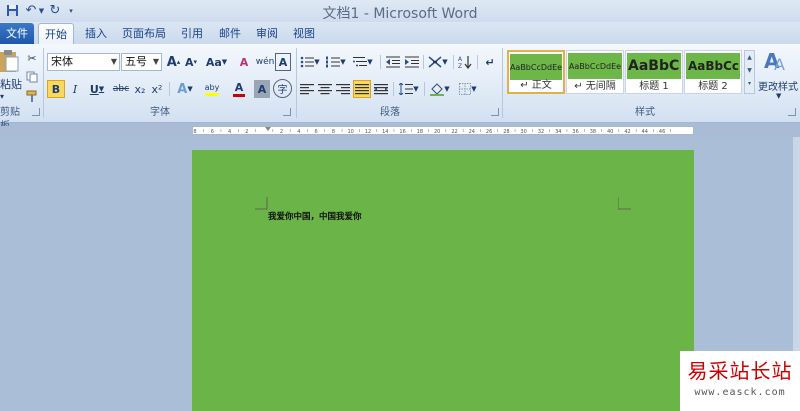 The image size is (800, 411). I want to click on ruler-margin, so click(96, 130).